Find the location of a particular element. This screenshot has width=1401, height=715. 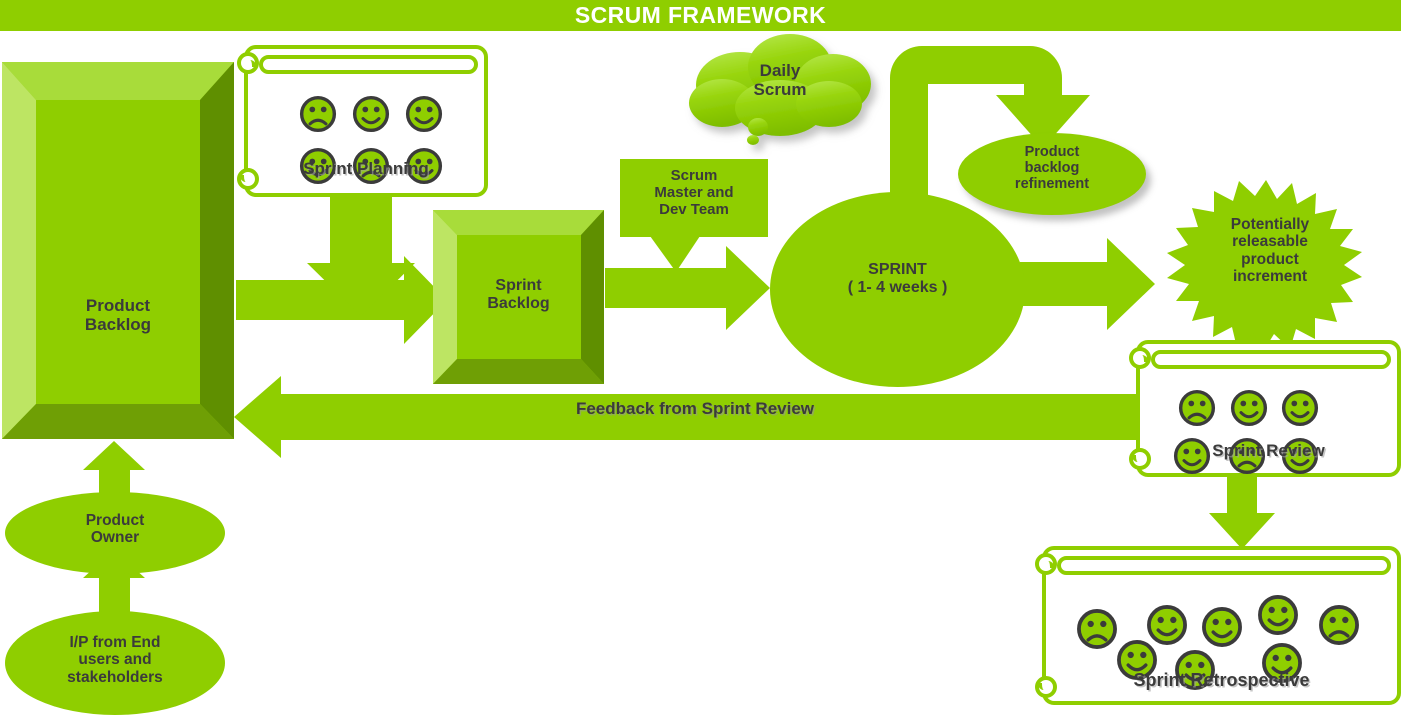

arrow-sprint-to-increment is located at coordinates (1087, 284).